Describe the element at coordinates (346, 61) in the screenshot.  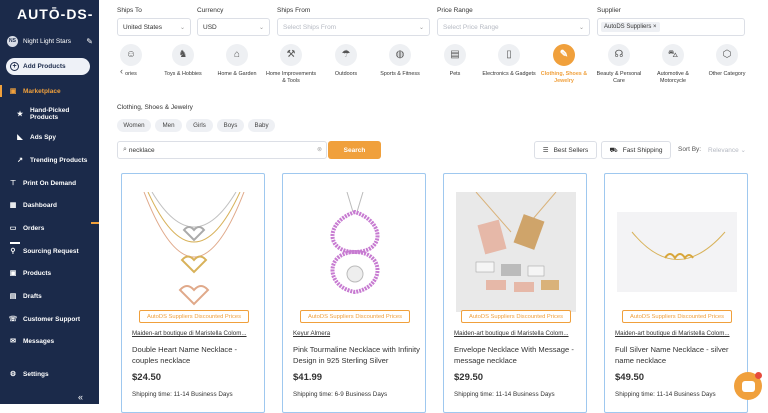
I see `category-outdoors: ☂ Outdoors` at that location.